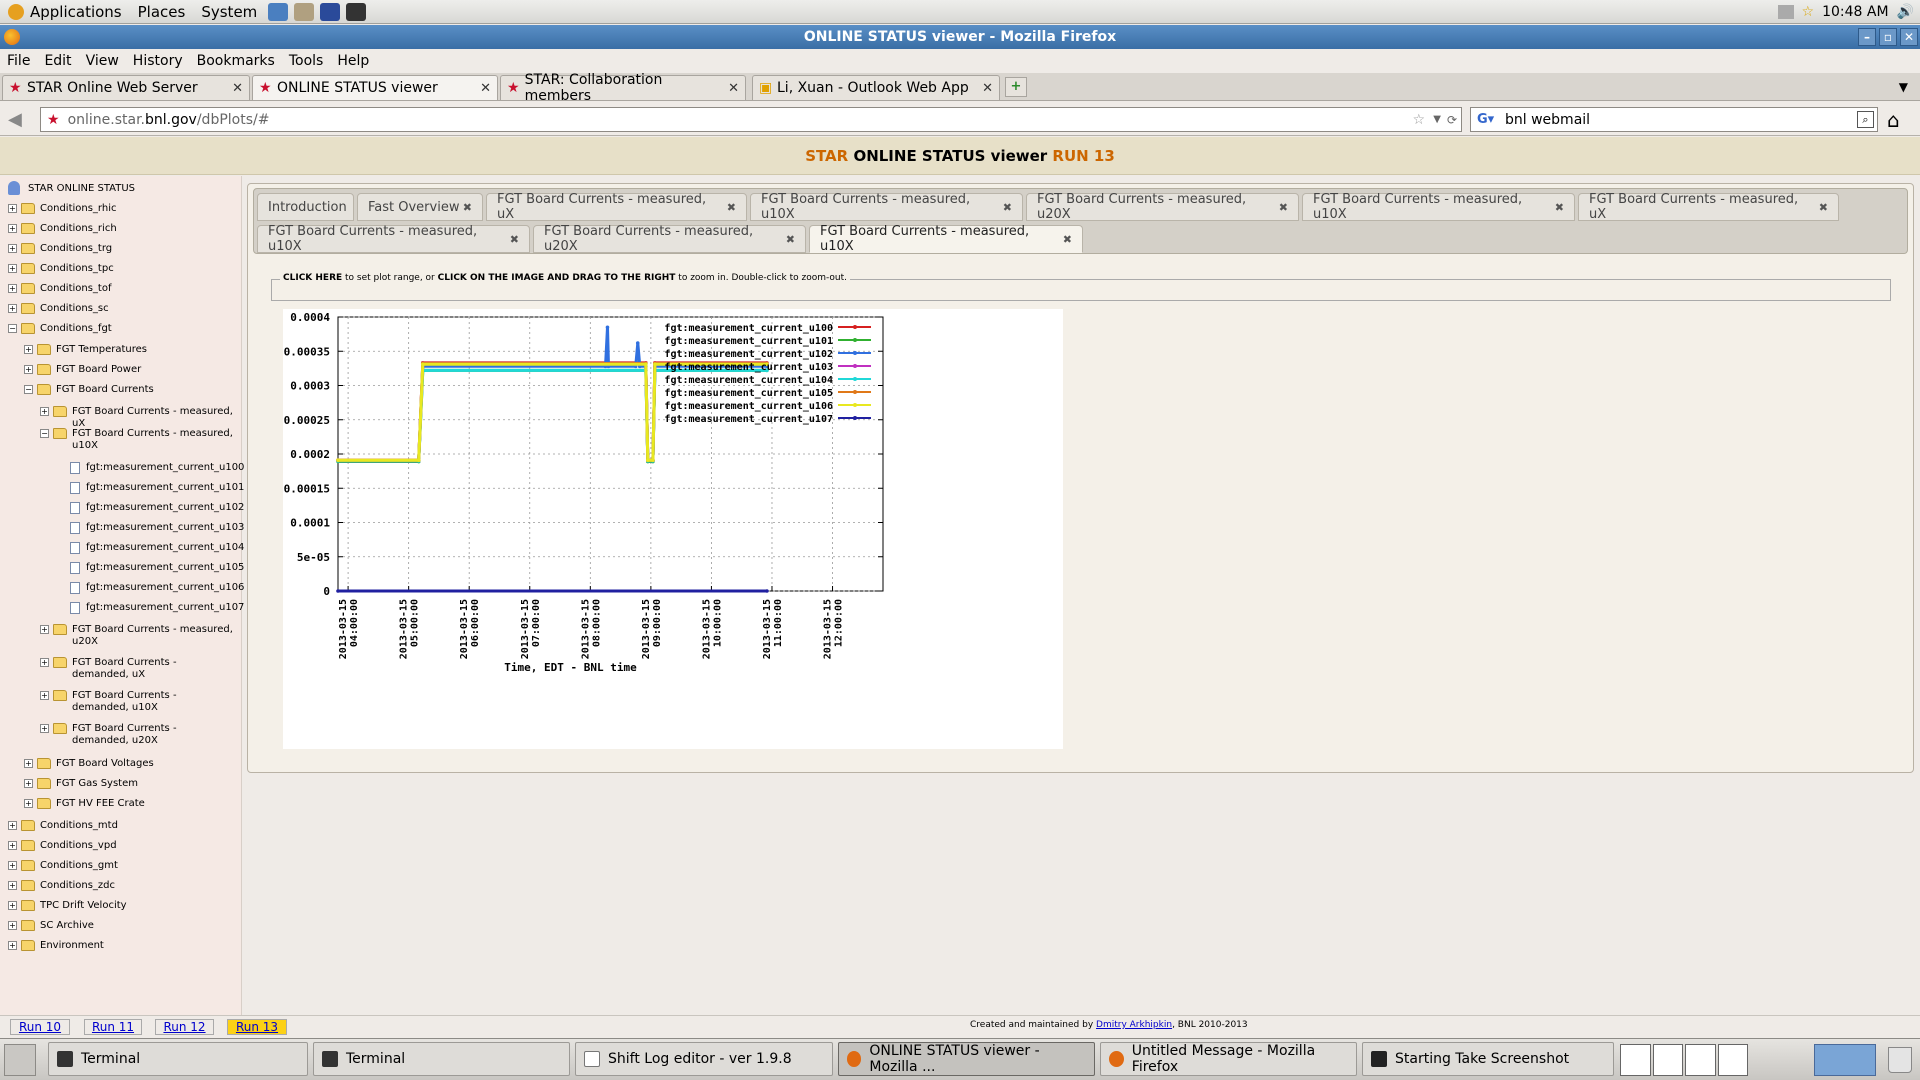 The image size is (1920, 1080). What do you see at coordinates (1865, 119) in the screenshot?
I see `search-icon: ⌕` at bounding box center [1865, 119].